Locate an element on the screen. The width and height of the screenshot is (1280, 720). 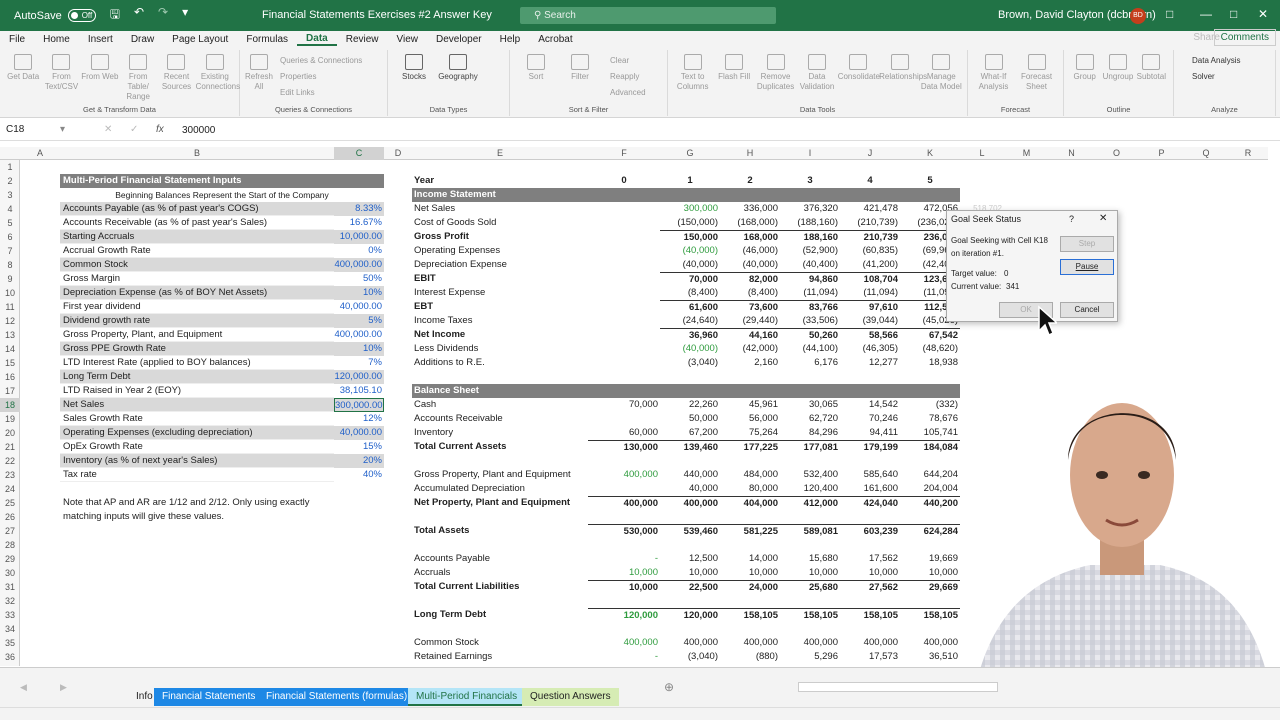
income-value: (8,400) is located at coordinates (750, 293).